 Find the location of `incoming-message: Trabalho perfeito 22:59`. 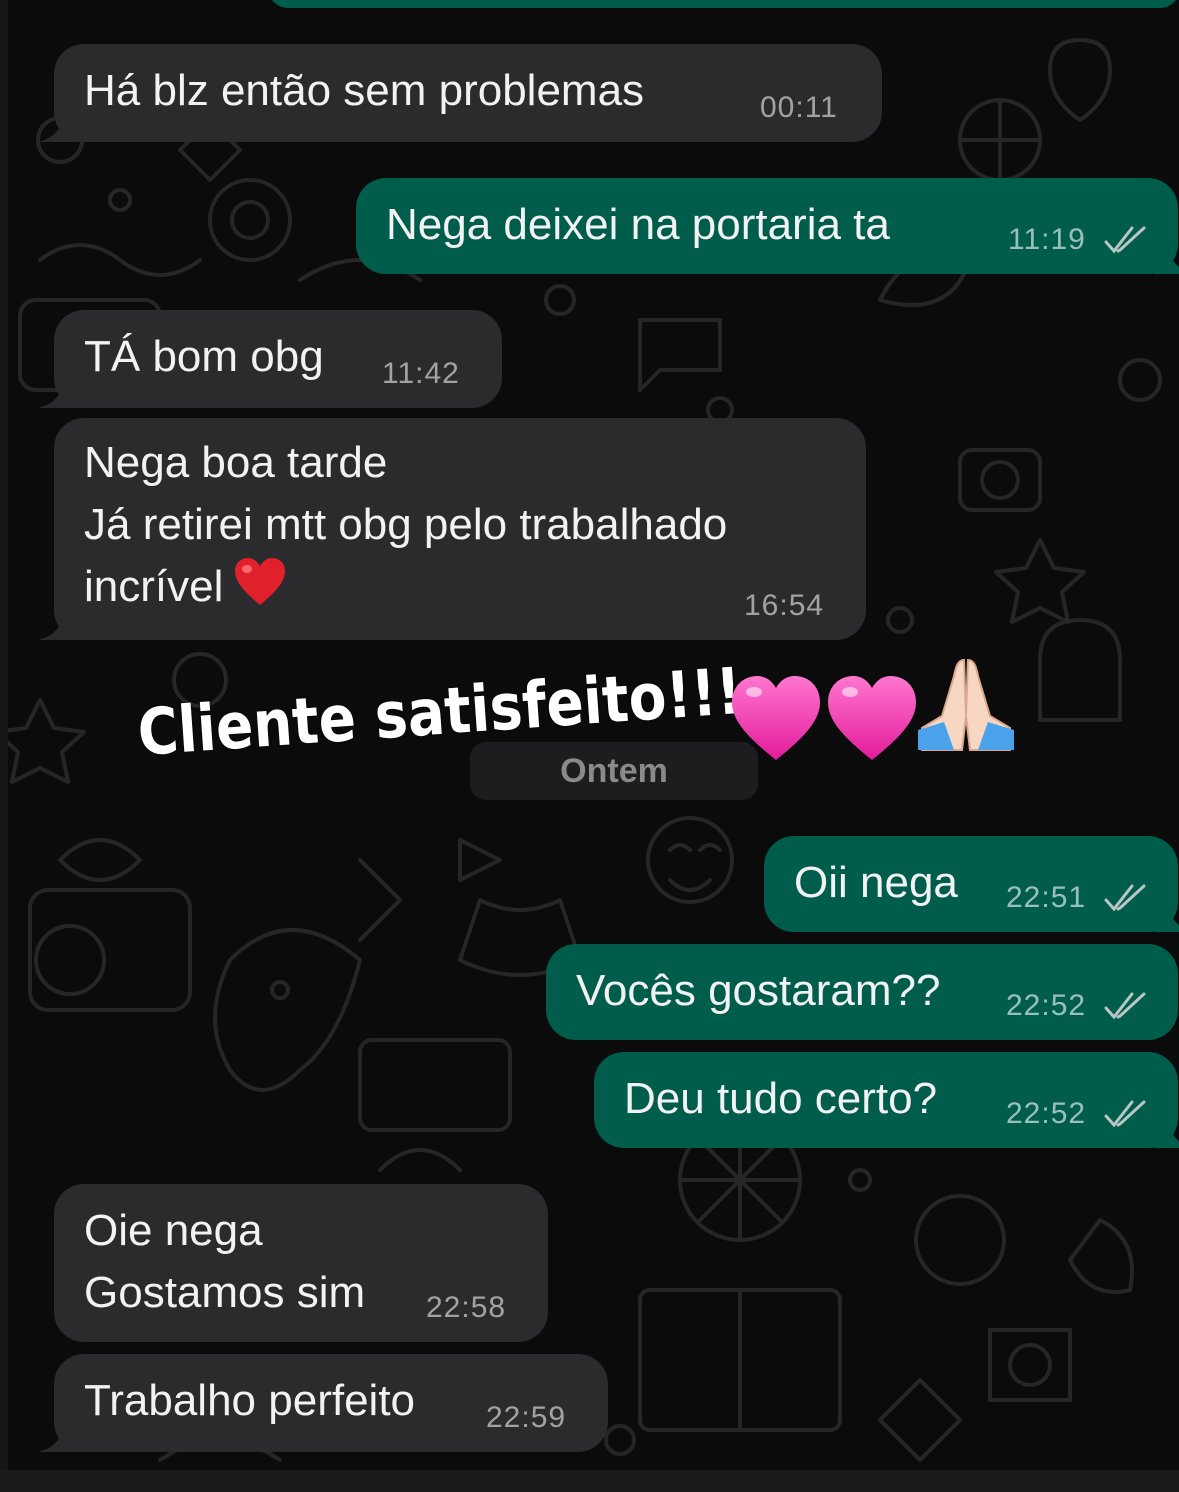

incoming-message: Trabalho perfeito 22:59 is located at coordinates (323, 1403).